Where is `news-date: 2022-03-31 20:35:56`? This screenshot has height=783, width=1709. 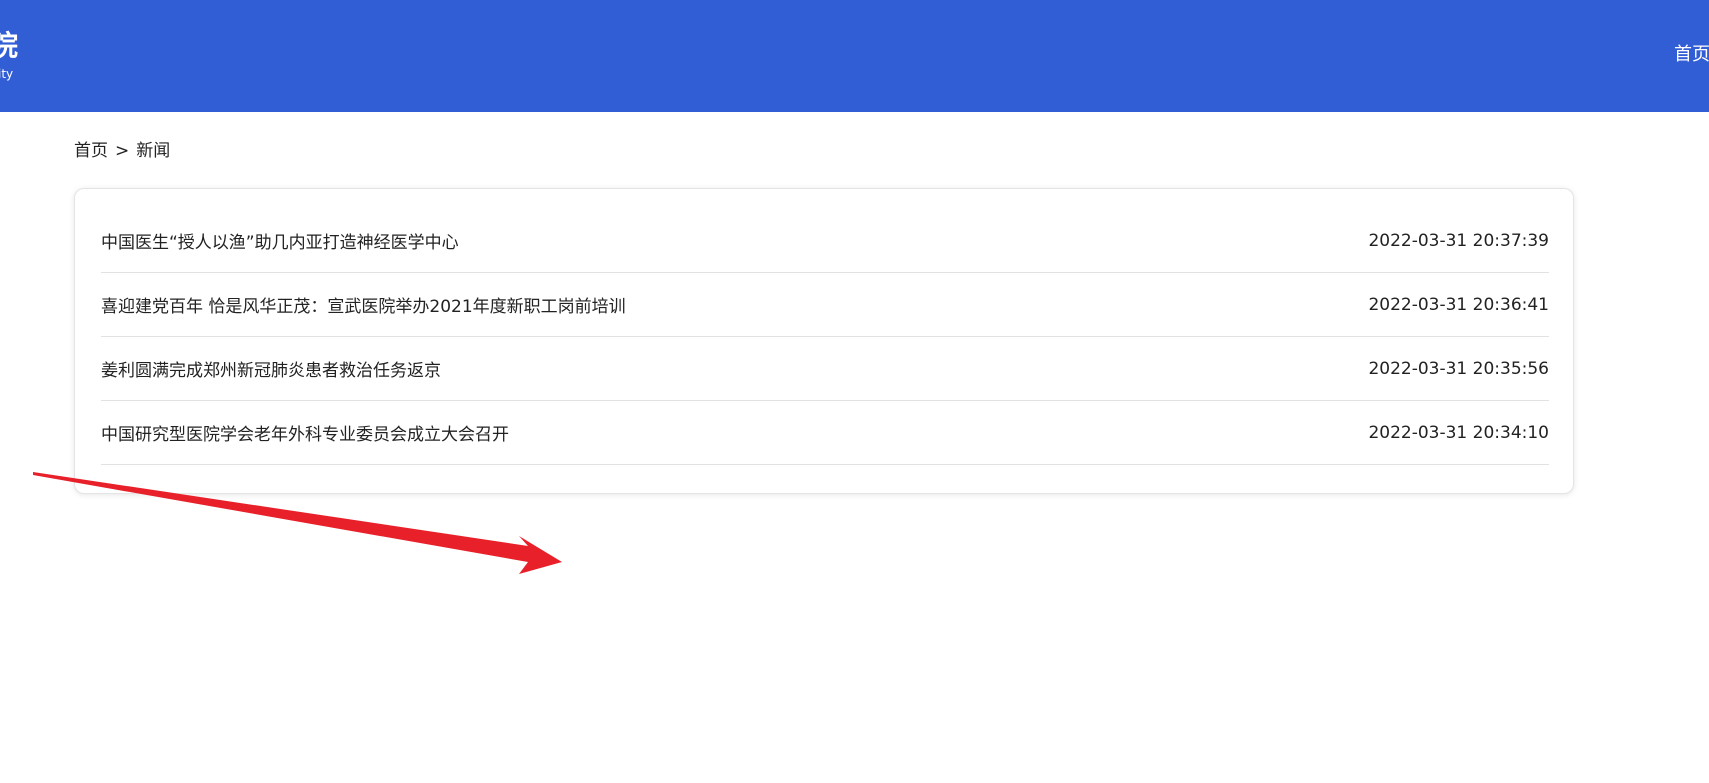
news-date: 2022-03-31 20:35:56 is located at coordinates (1458, 368).